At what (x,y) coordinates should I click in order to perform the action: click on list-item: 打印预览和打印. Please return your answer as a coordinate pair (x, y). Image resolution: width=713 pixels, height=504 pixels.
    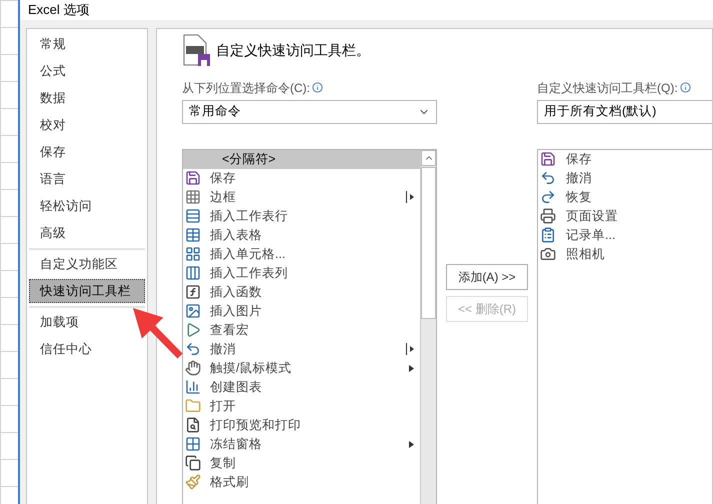
    Looking at the image, I should click on (301, 425).